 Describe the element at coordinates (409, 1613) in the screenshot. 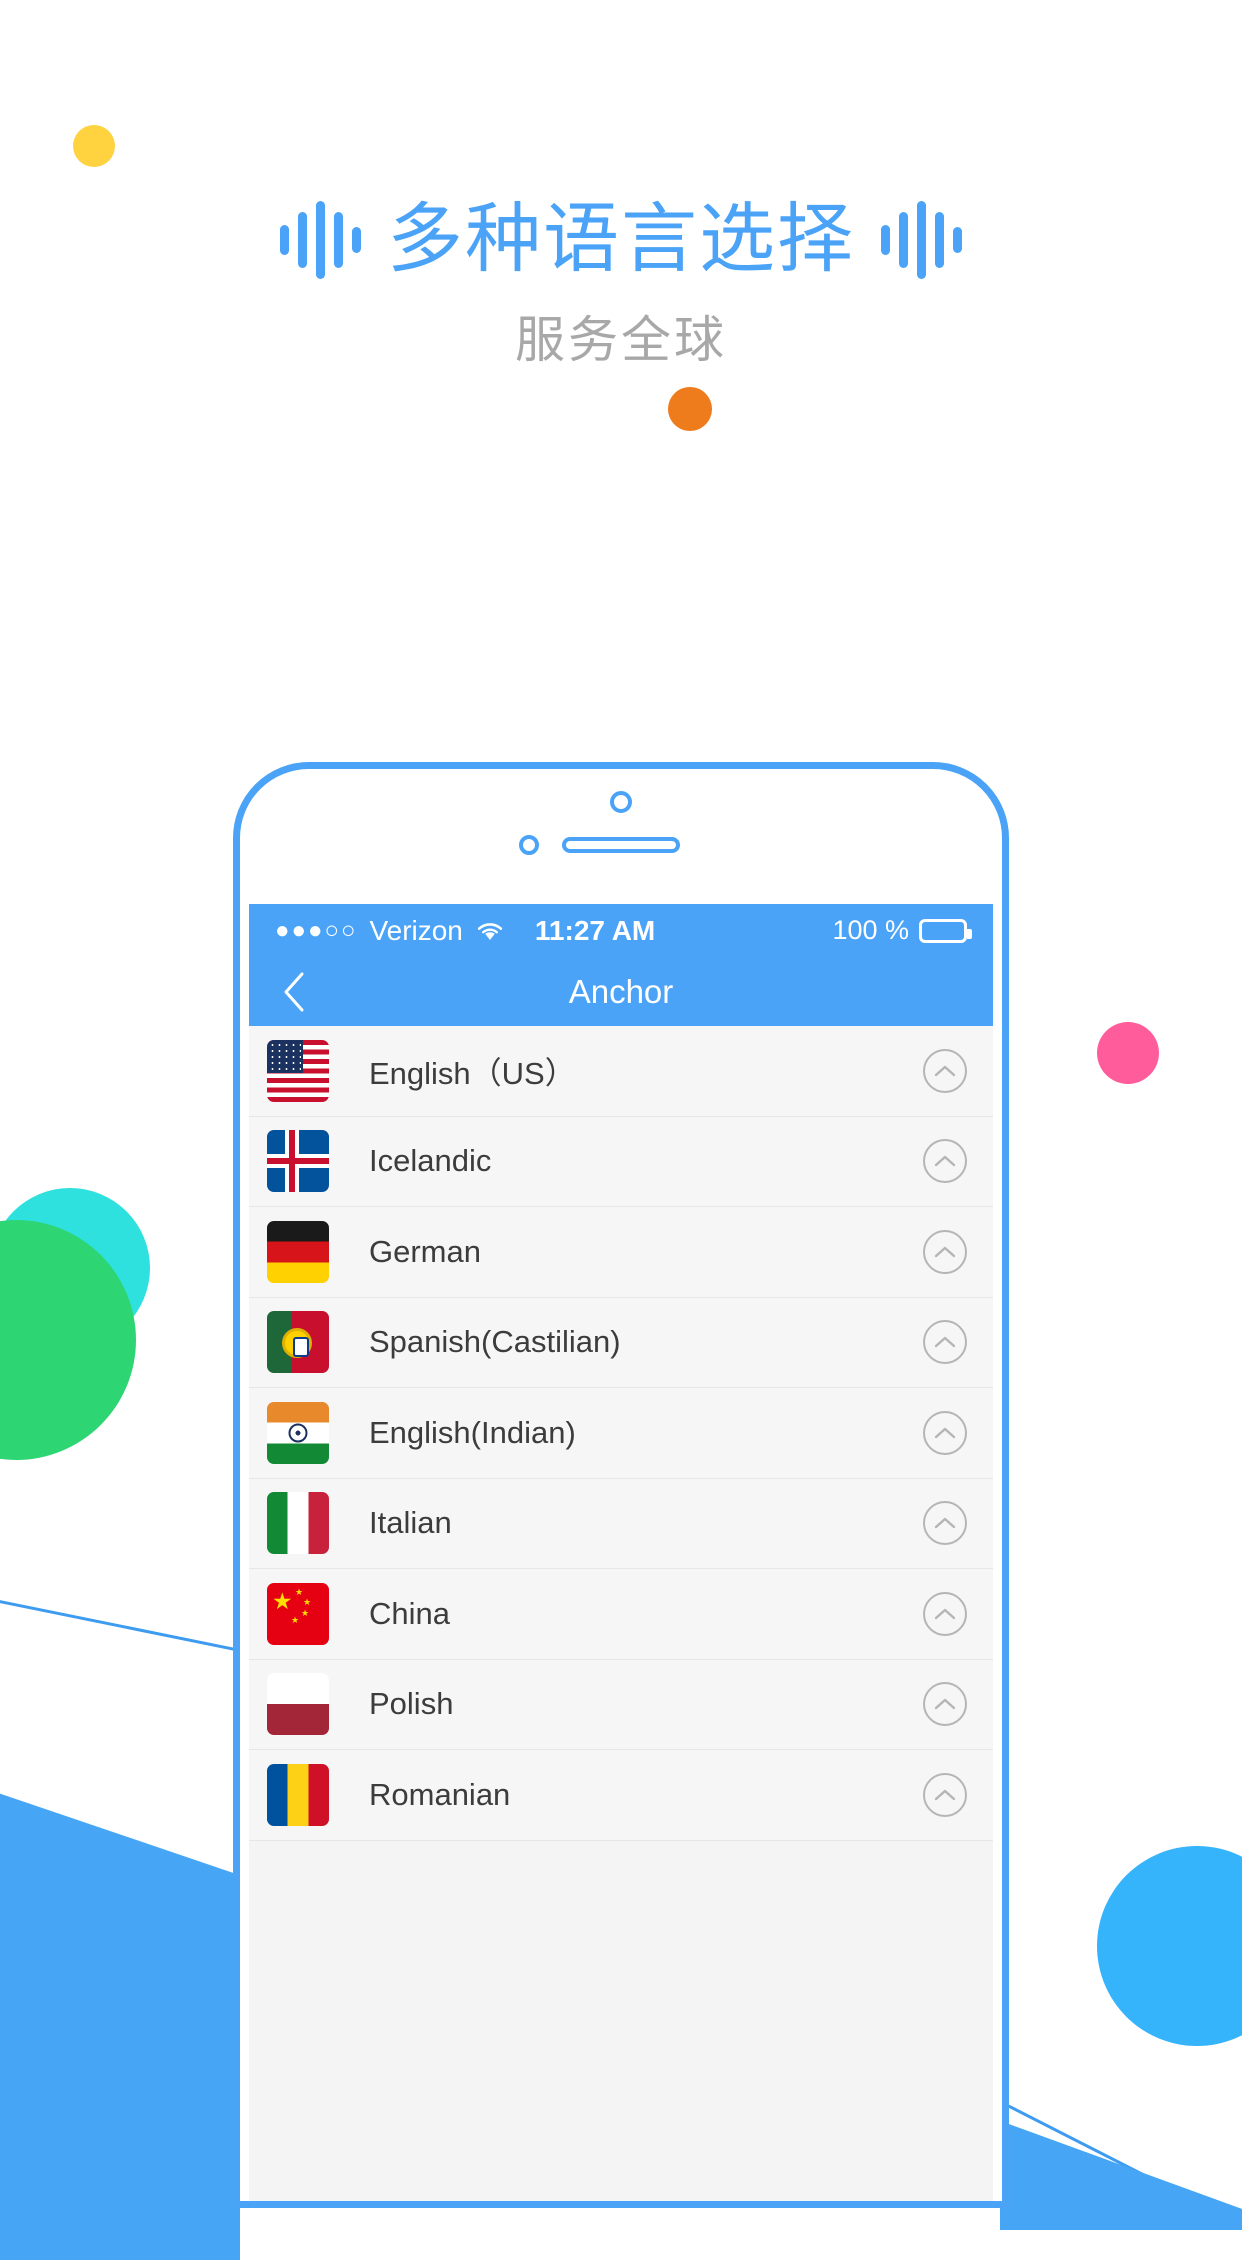

I see `language-label: China` at that location.